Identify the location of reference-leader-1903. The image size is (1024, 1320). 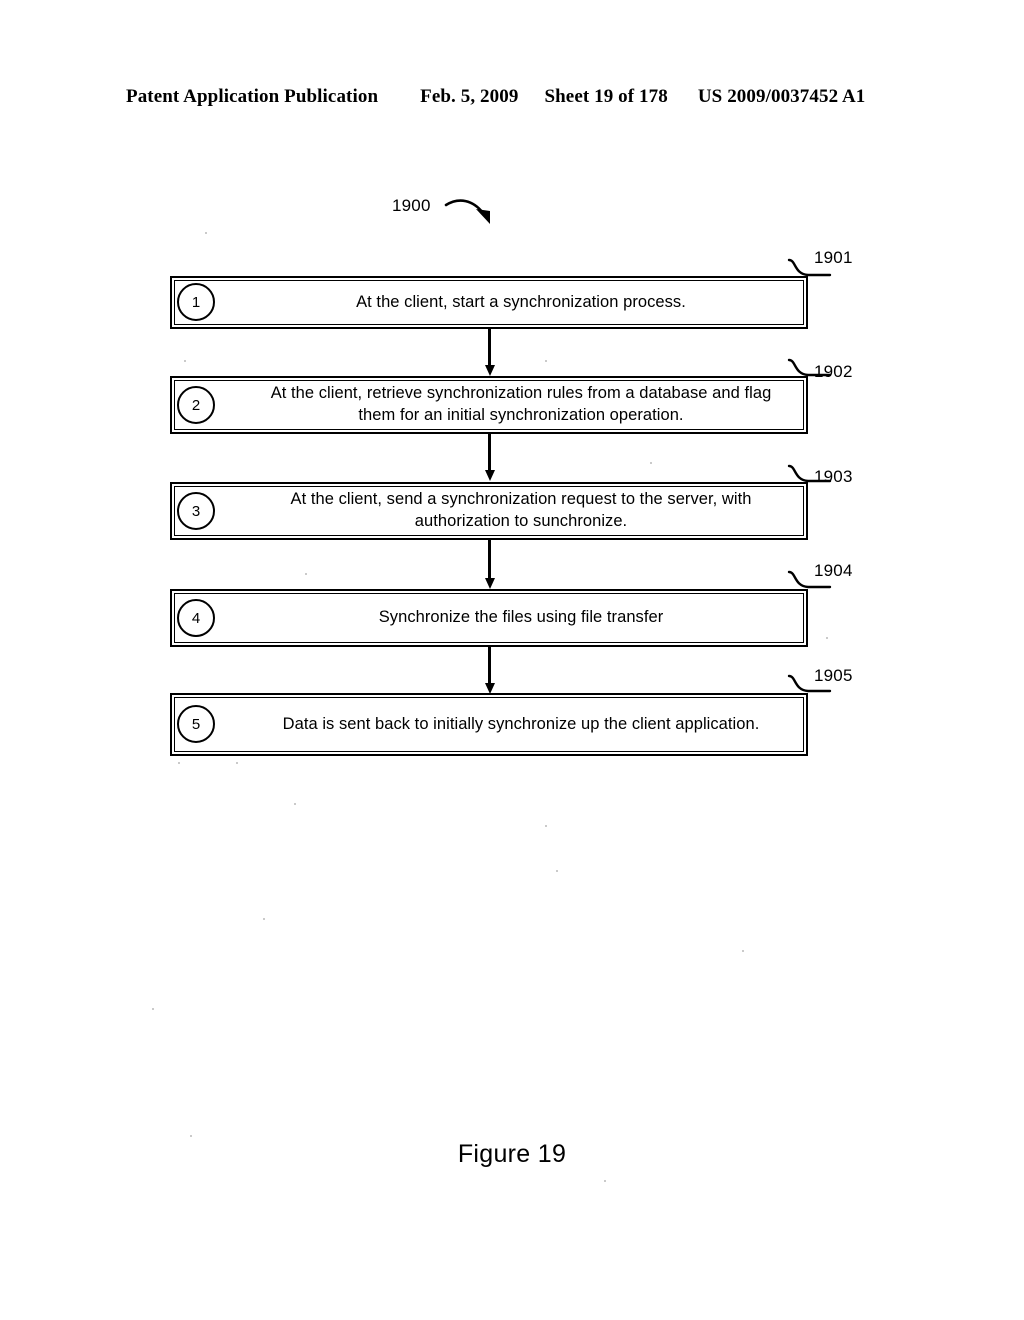
(809, 473).